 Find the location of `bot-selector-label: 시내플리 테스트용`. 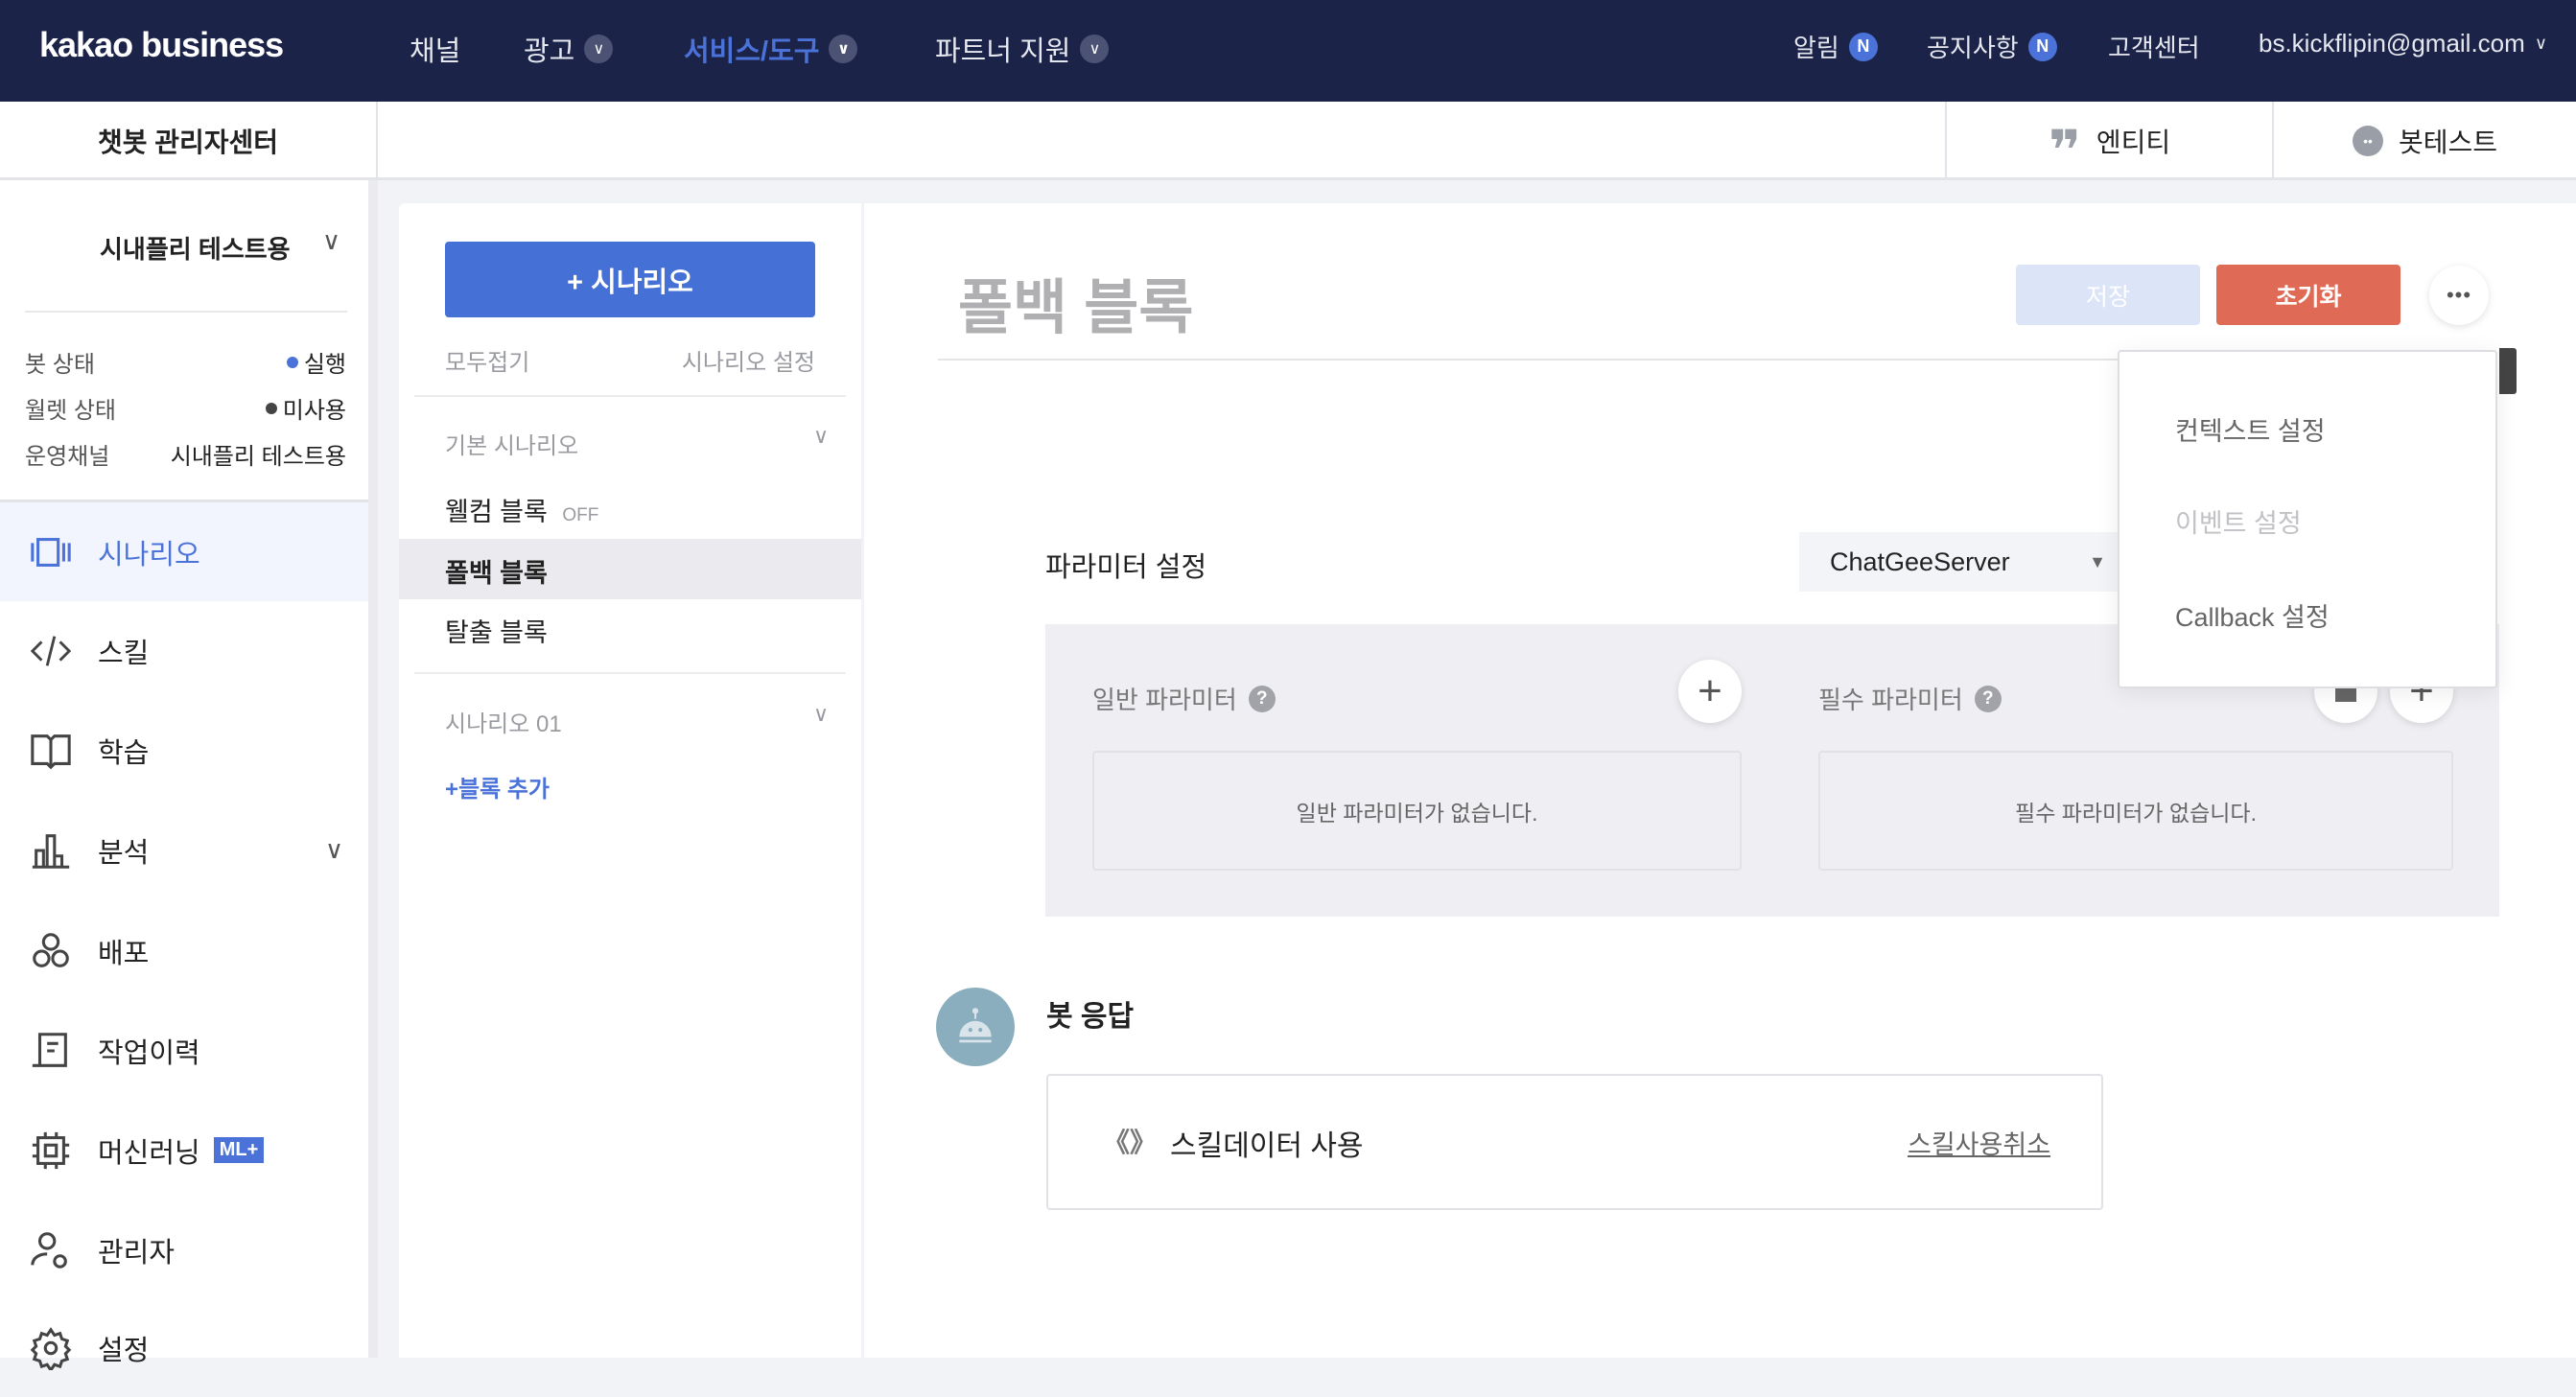

bot-selector-label: 시내플리 테스트용 is located at coordinates (195, 248).